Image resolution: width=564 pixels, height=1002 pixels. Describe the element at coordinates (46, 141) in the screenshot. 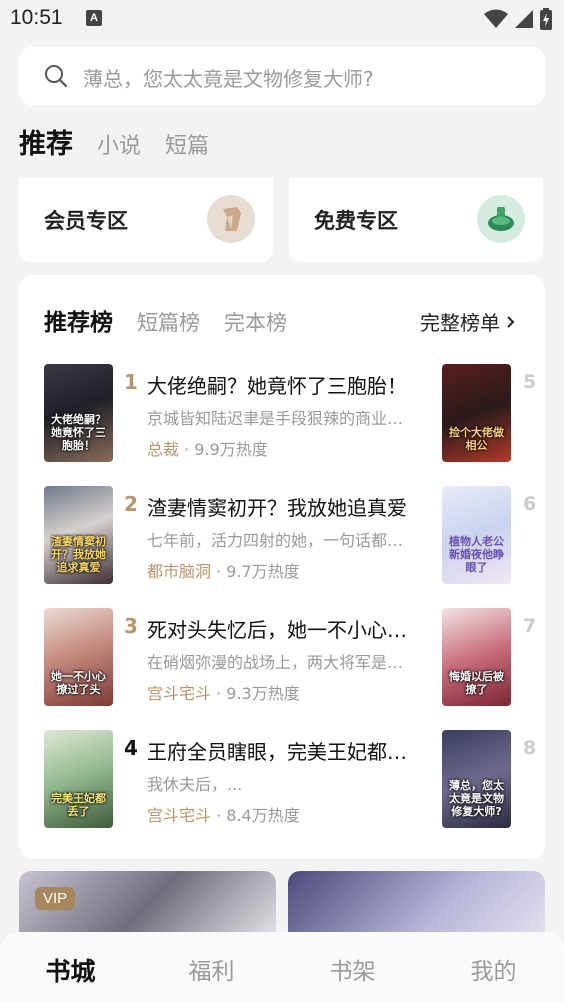

I see `tab-recommend: 推荐` at that location.